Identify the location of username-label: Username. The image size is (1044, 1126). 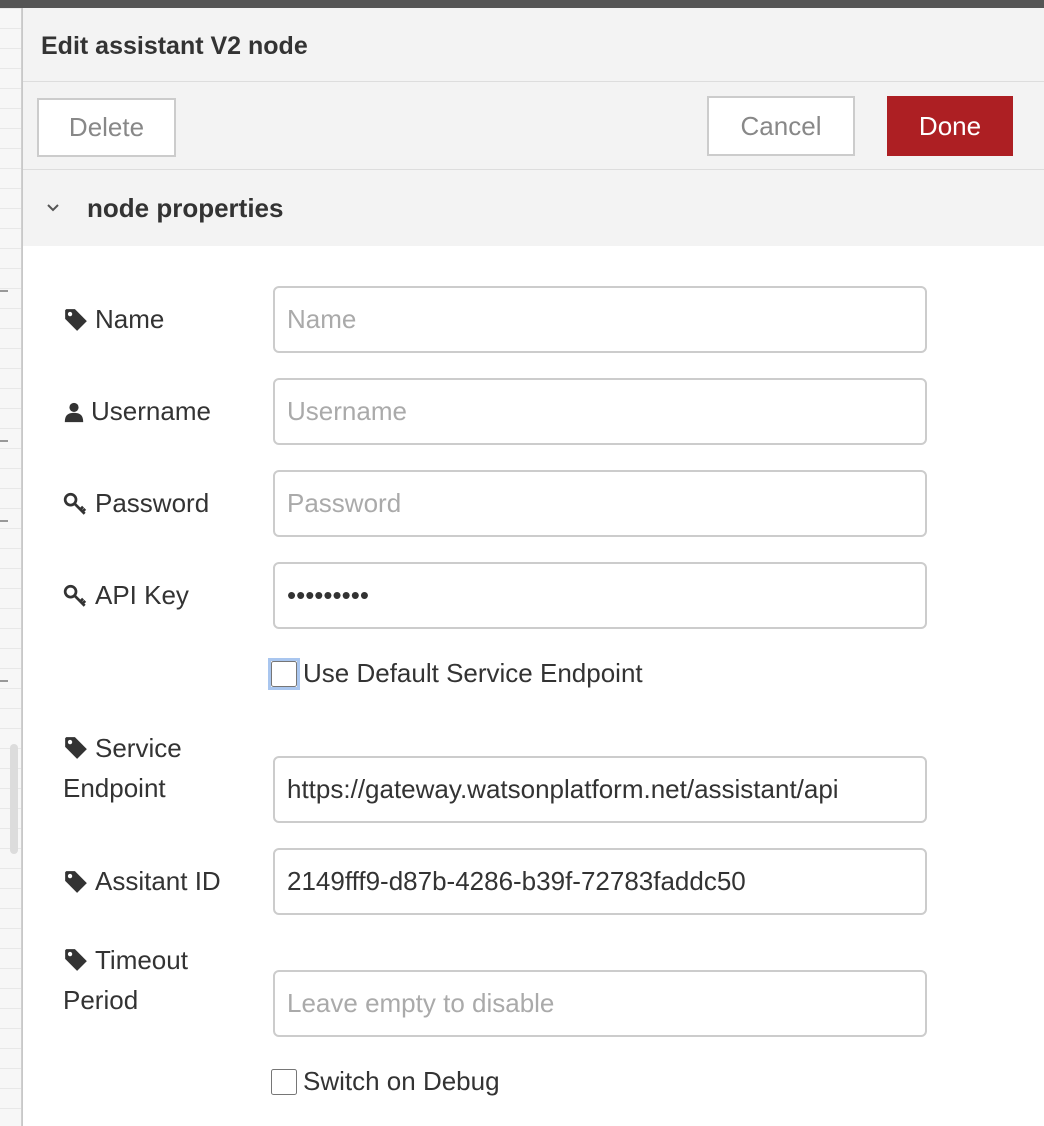
(137, 411).